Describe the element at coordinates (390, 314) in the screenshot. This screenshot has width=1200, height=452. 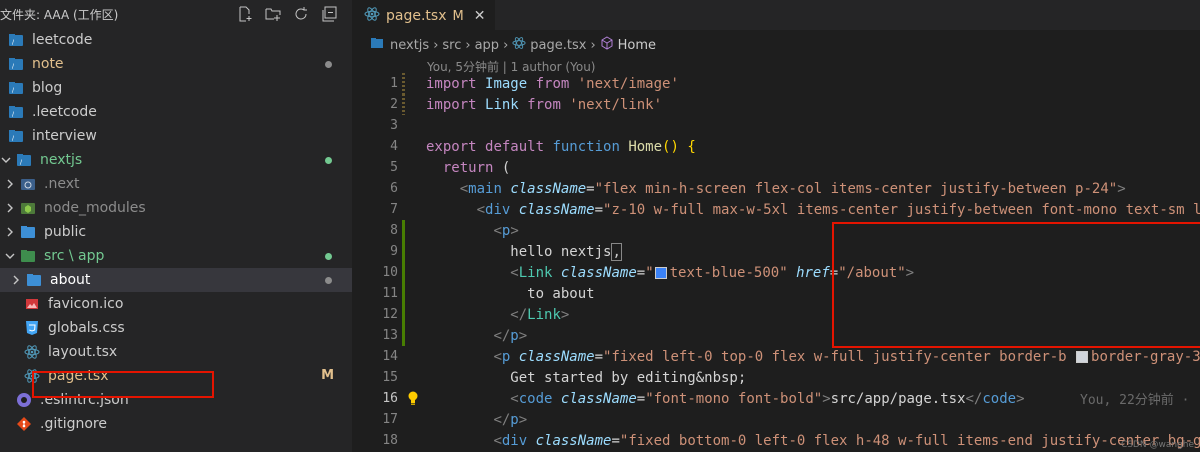
I see `line-number: 12` at that location.